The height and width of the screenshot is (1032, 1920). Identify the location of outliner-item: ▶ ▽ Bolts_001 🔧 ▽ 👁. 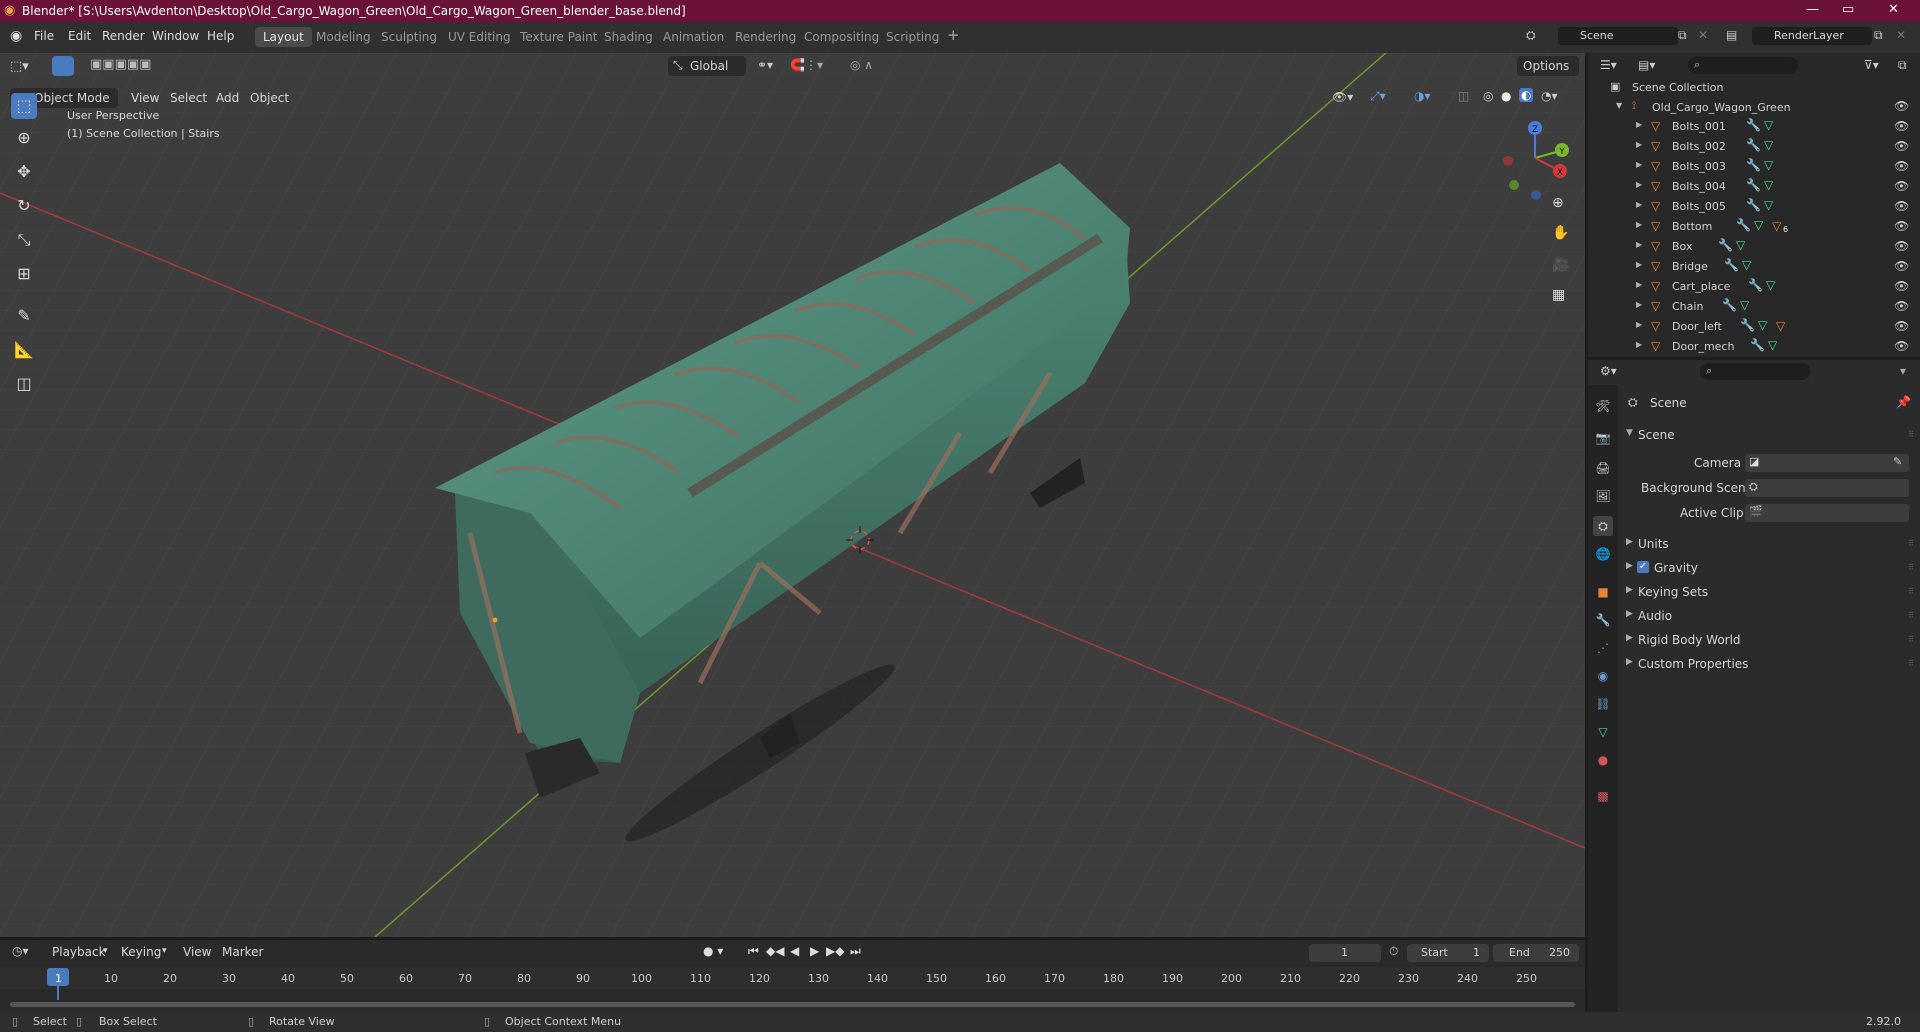
(1754, 127).